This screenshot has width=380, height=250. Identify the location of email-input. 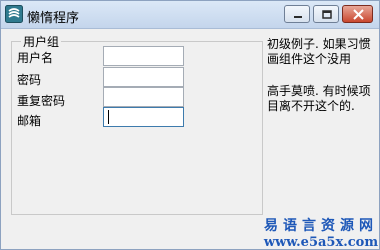
(143, 117).